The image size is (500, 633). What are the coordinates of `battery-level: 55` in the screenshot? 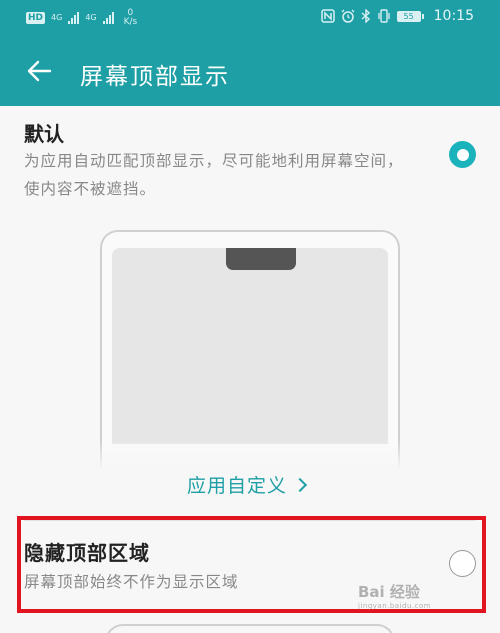 It's located at (408, 16).